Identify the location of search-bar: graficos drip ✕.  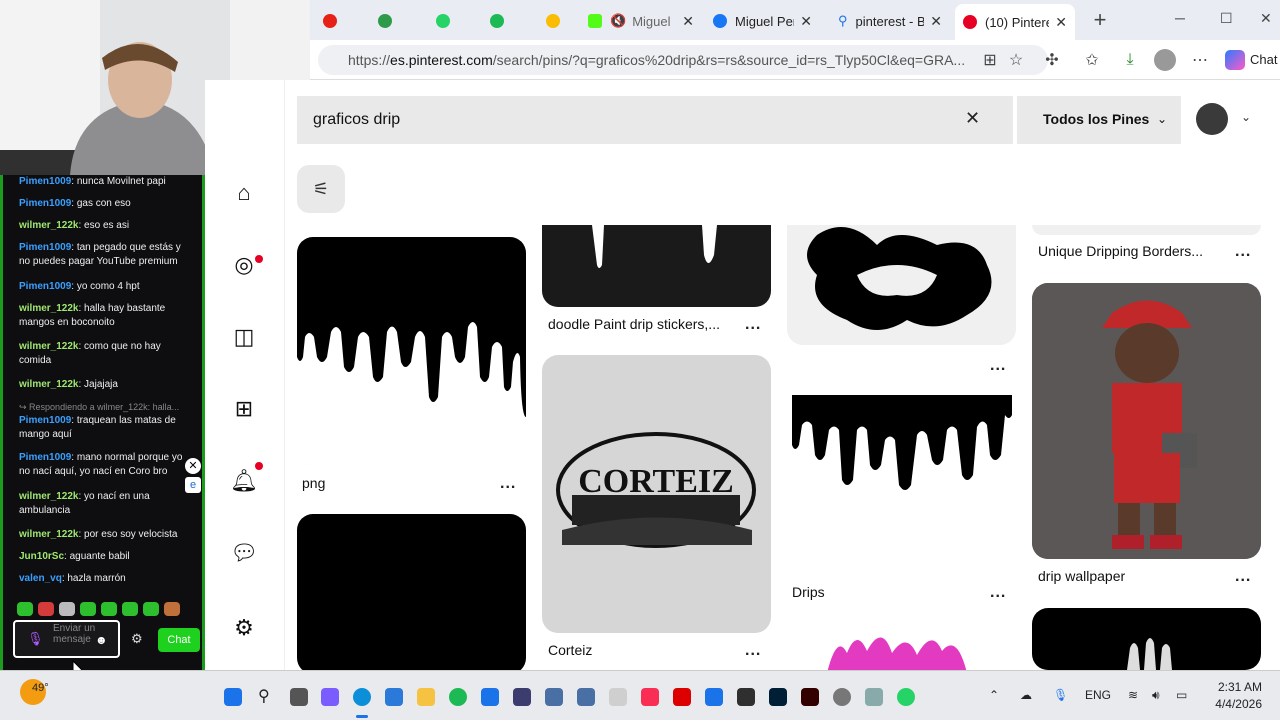
(655, 120).